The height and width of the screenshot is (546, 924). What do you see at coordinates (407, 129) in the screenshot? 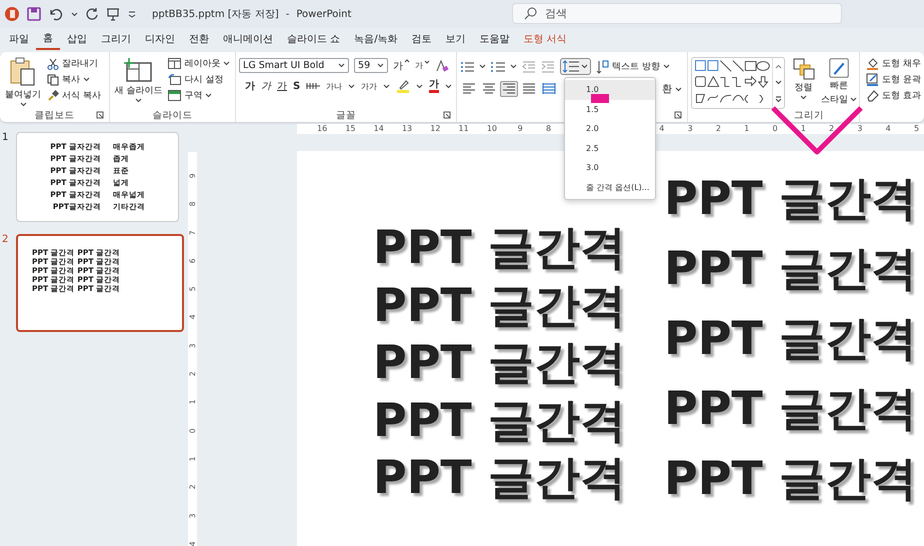
I see `ruler-label: 13` at bounding box center [407, 129].